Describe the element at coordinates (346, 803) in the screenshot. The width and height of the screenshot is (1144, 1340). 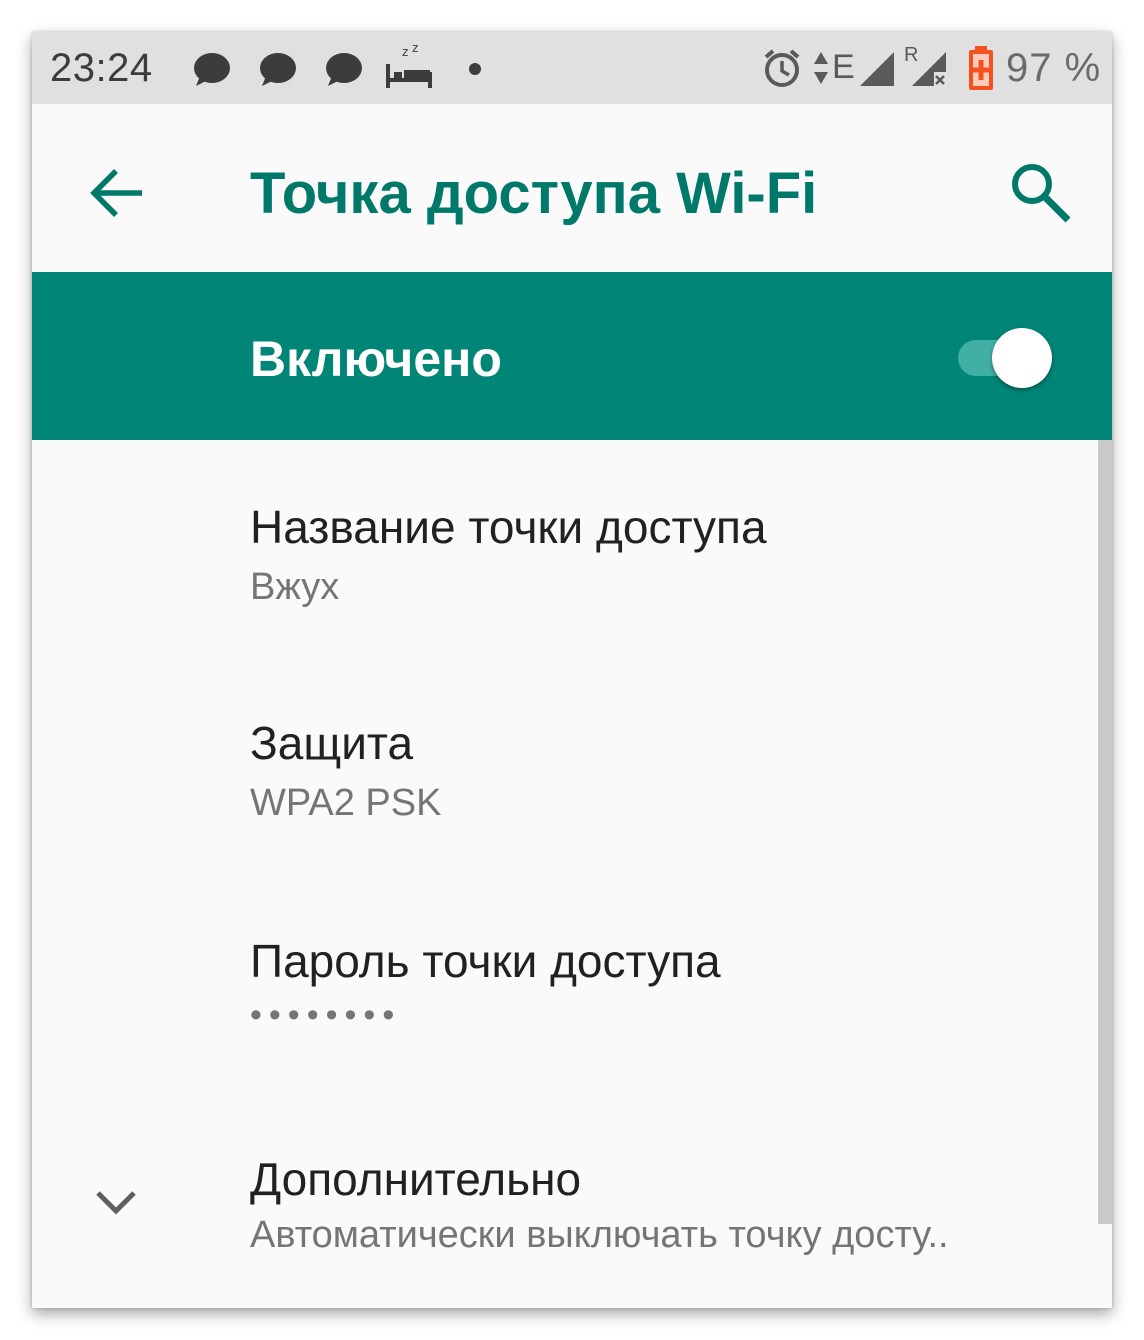
I see `item-summary: WPA2 PSK` at that location.